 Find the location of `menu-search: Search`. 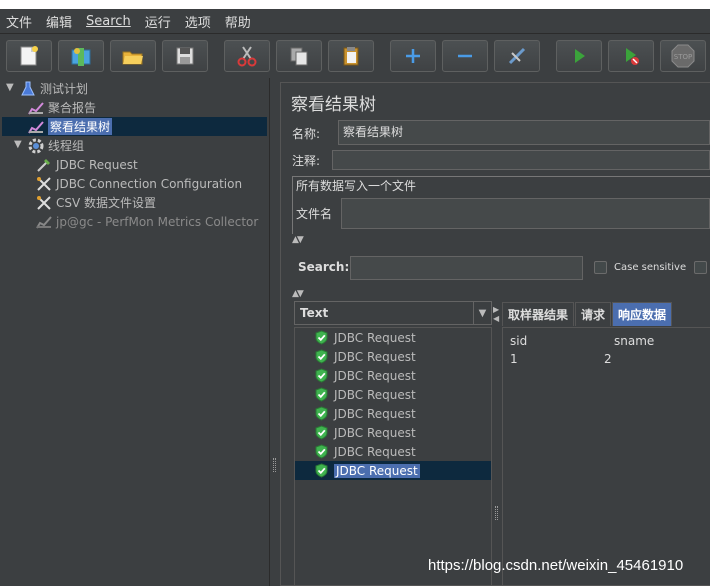

menu-search: Search is located at coordinates (108, 21).